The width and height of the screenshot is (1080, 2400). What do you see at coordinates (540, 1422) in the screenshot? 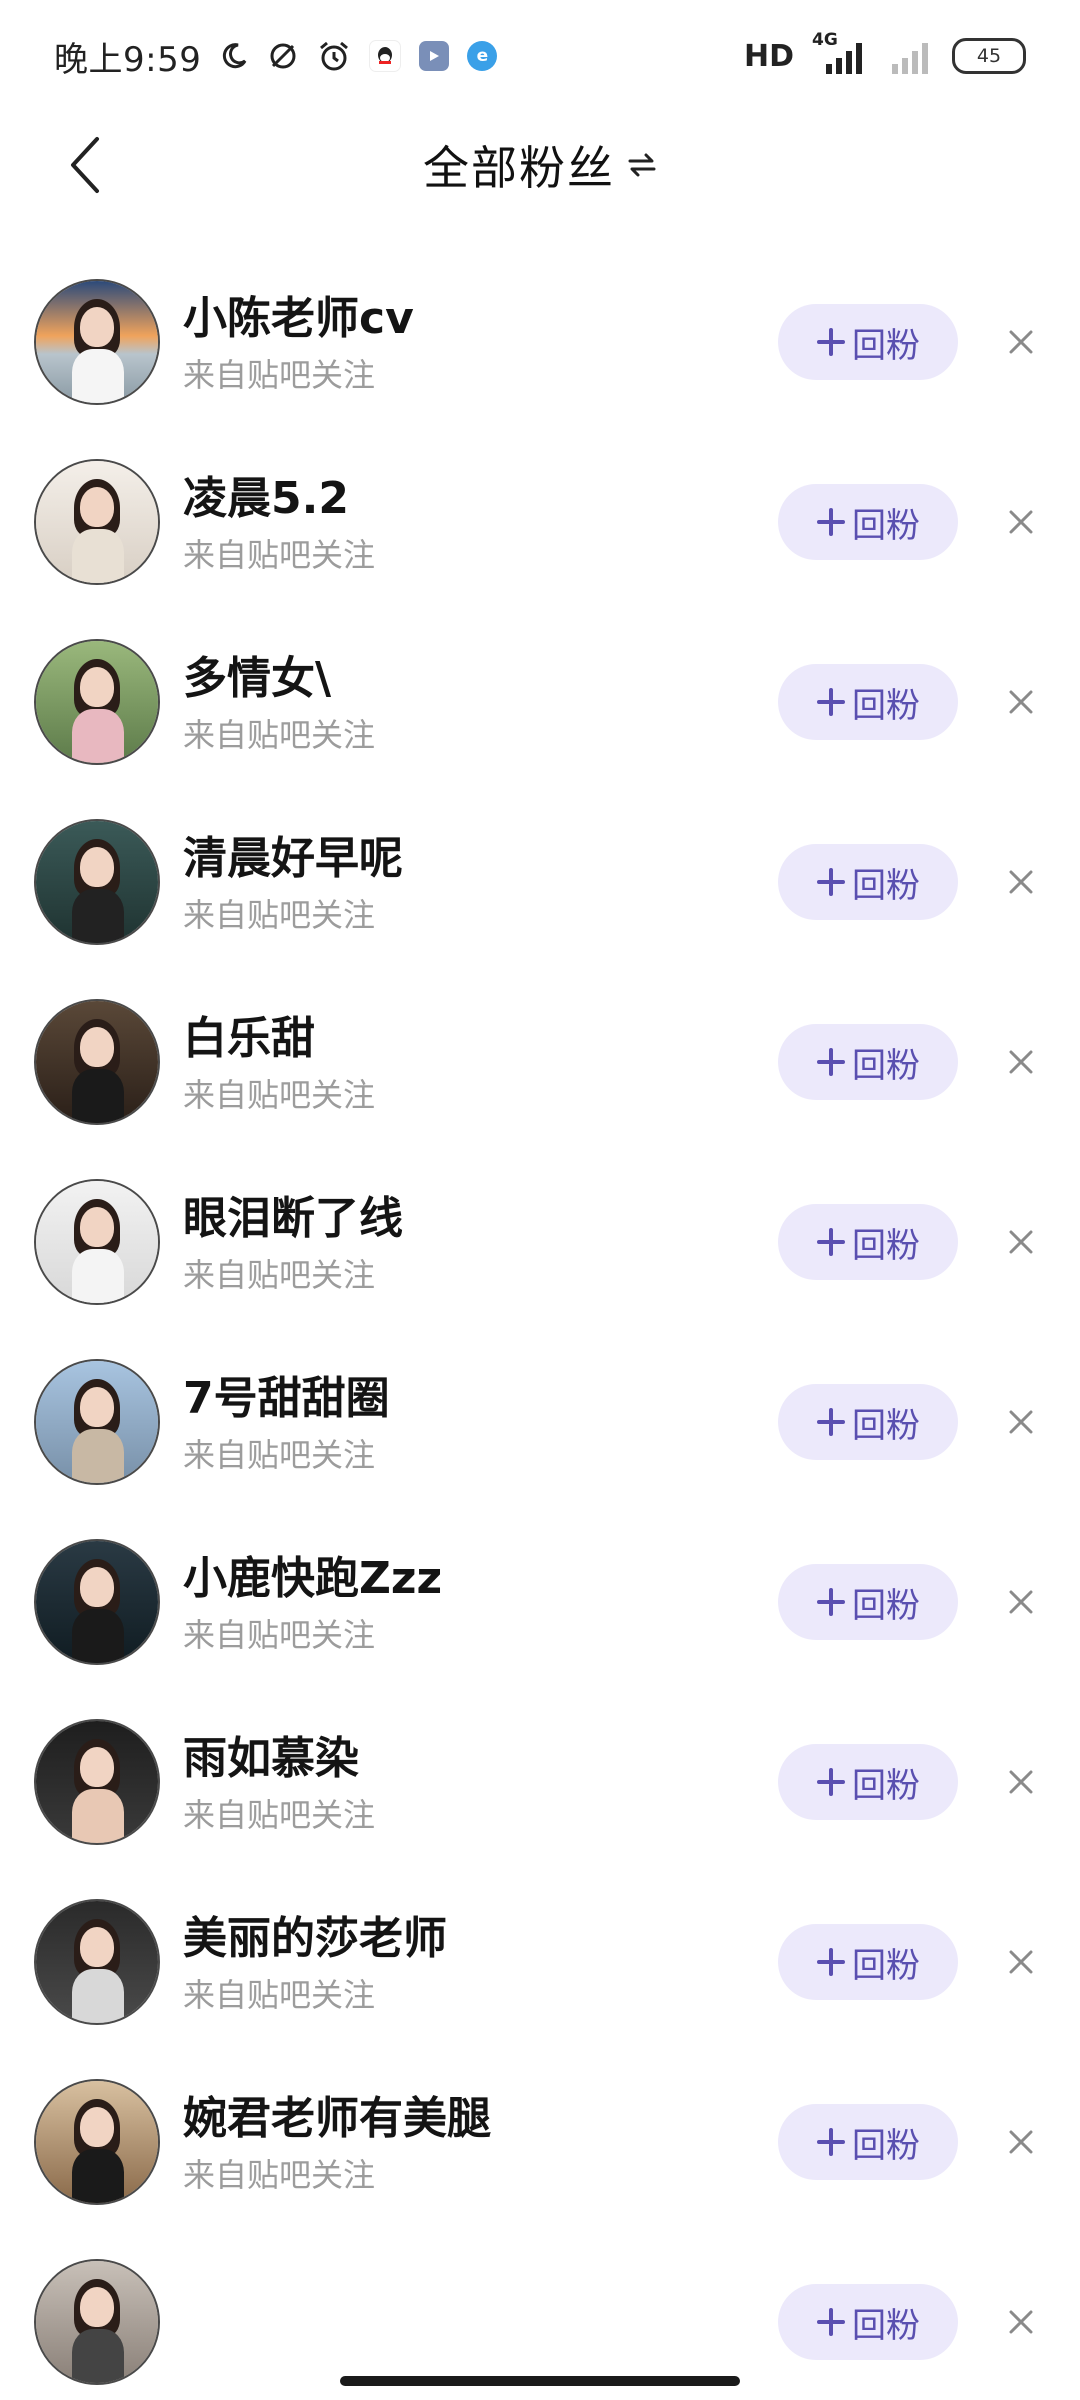
I see `fan-row: 7号甜甜圈 来自贴吧关注 回粉` at bounding box center [540, 1422].